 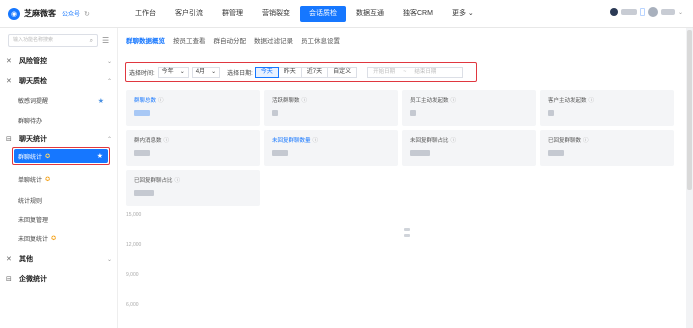 What do you see at coordinates (200, 71) in the screenshot?
I see `month-value: 4月` at bounding box center [200, 71].